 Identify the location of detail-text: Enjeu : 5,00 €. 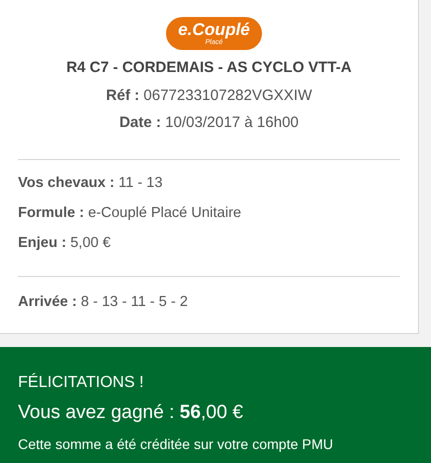
(65, 243).